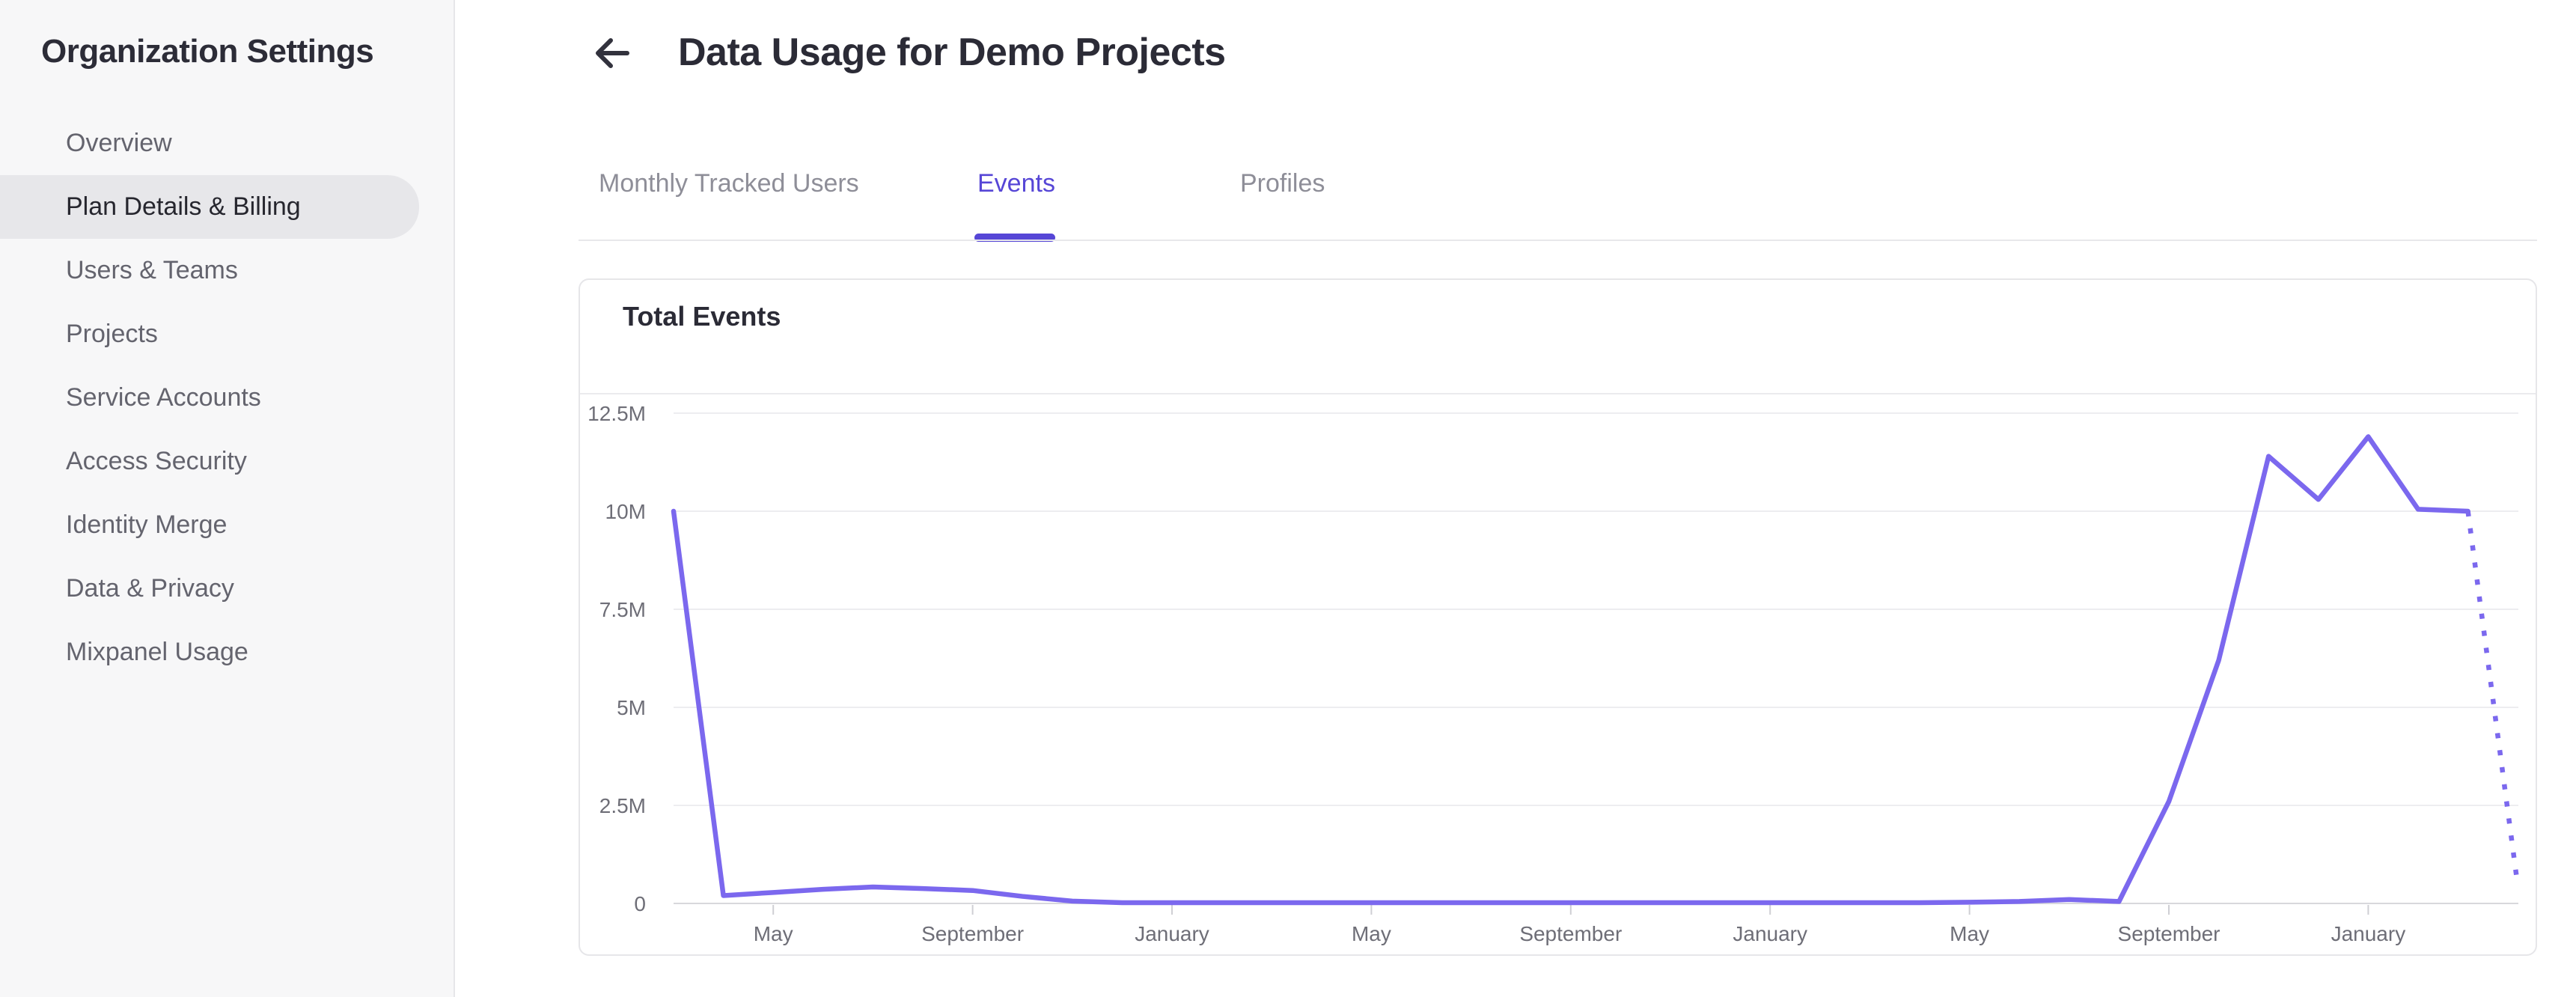 The image size is (2576, 997). What do you see at coordinates (209, 207) in the screenshot?
I see `sidebar-item-plan-details-billing: Plan Details & Billing` at bounding box center [209, 207].